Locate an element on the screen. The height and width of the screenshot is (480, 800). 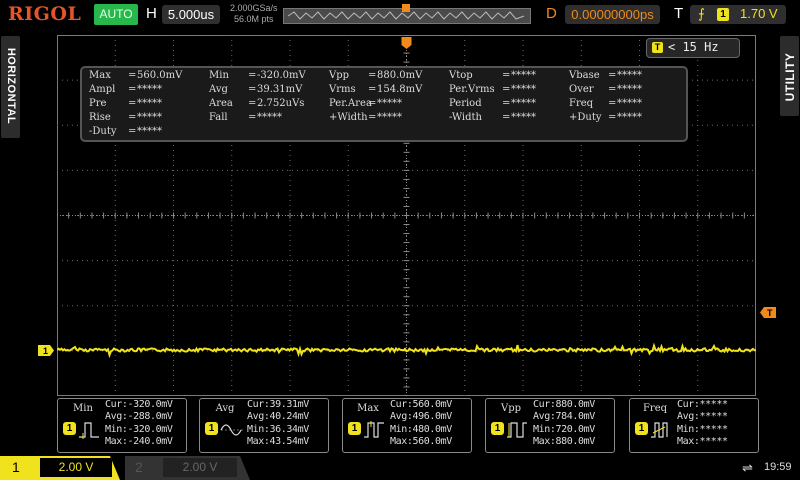
horizontal-menu-tab: HORIZONTAL is located at coordinates (10, 87).